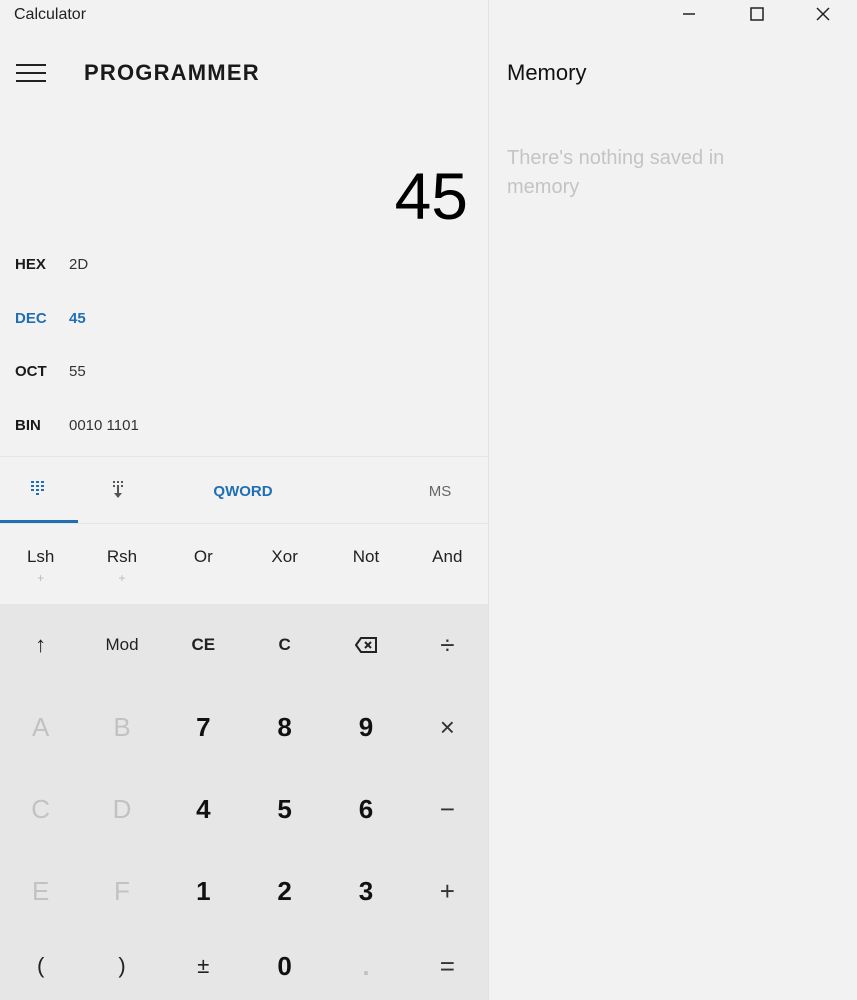  I want to click on key-6: 6, so click(365, 809).